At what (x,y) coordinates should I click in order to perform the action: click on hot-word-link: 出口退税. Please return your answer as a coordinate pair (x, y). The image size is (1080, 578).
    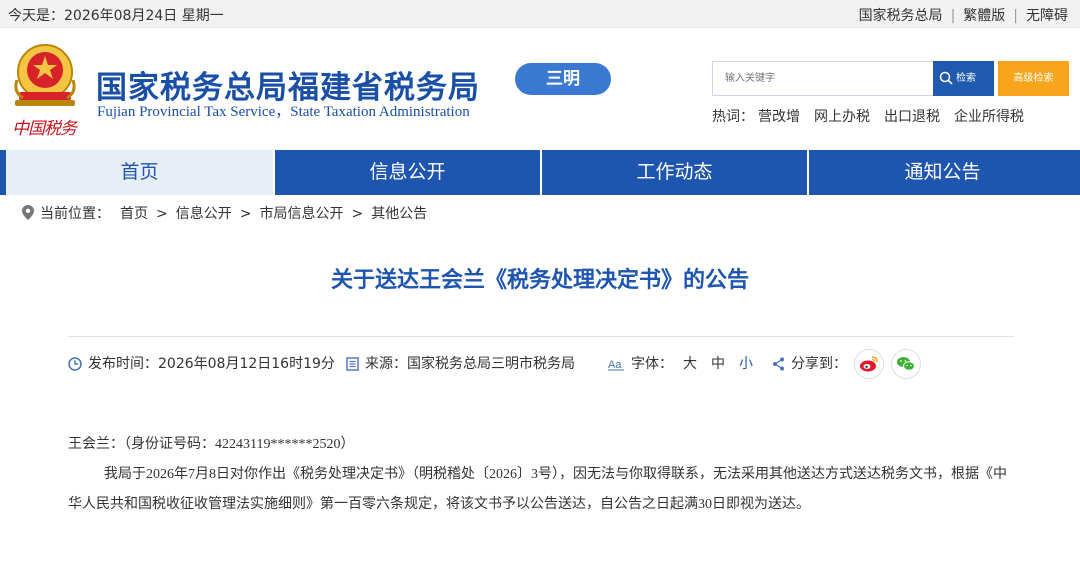
    Looking at the image, I should click on (912, 117).